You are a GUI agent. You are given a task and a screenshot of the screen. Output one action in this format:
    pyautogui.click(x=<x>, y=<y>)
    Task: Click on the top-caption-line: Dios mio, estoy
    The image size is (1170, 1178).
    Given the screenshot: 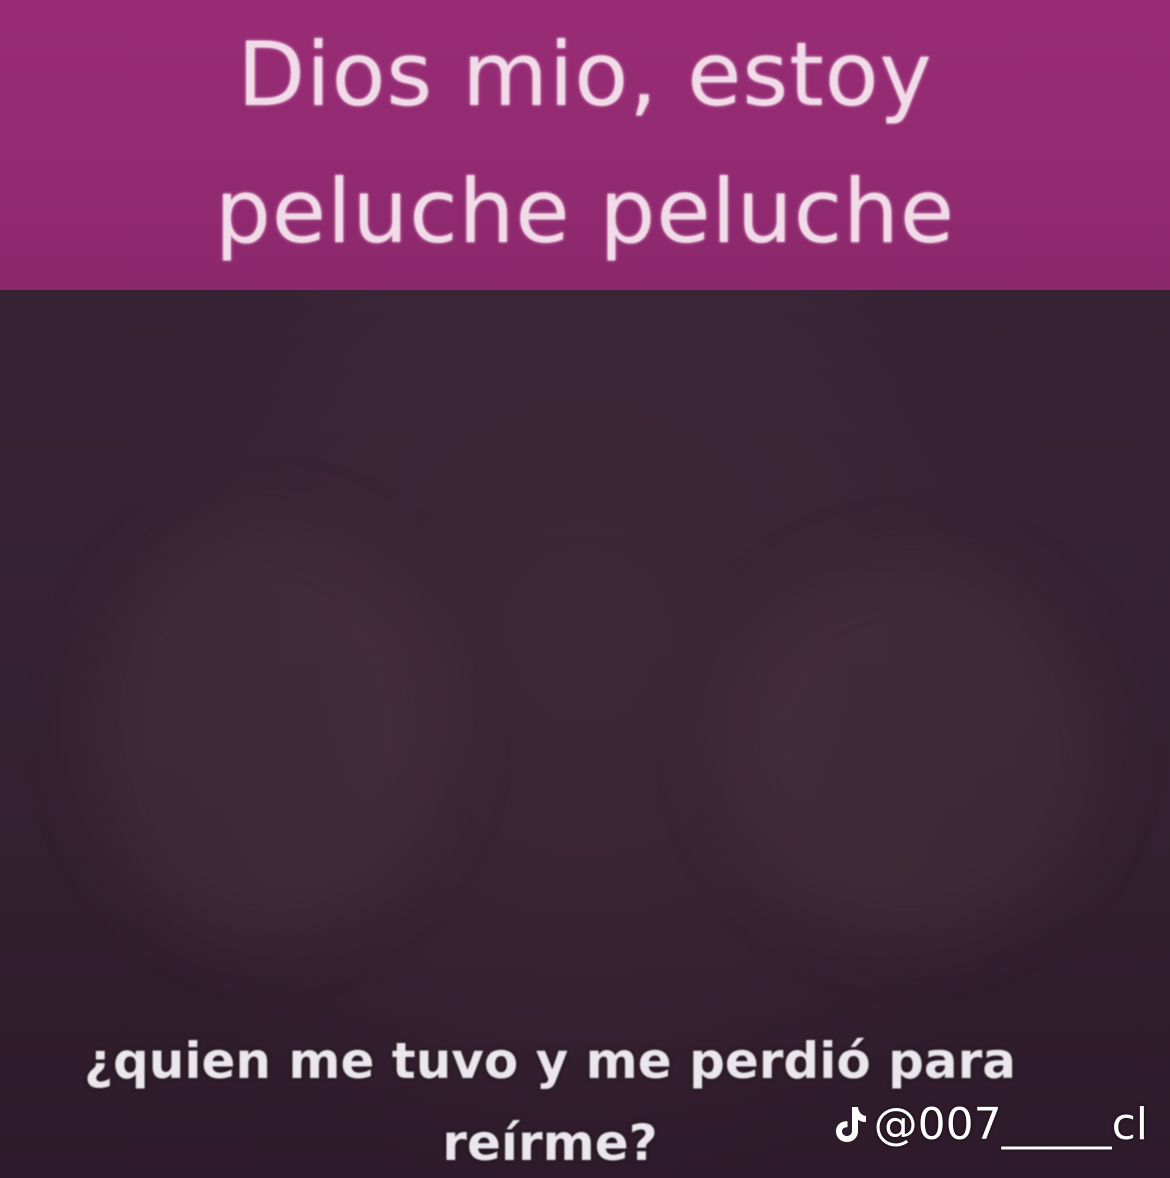 What is the action you would take?
    pyautogui.click(x=585, y=74)
    